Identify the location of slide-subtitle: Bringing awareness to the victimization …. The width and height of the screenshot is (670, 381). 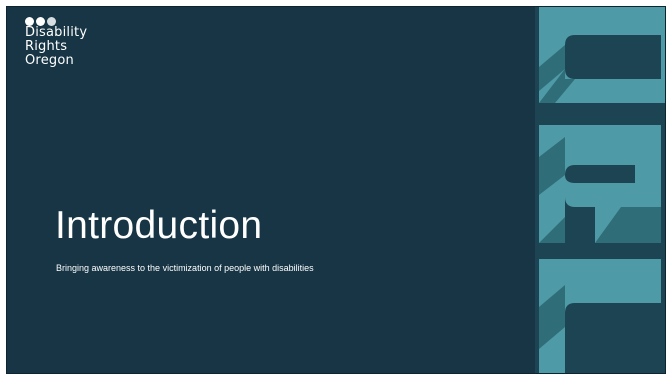
(185, 268).